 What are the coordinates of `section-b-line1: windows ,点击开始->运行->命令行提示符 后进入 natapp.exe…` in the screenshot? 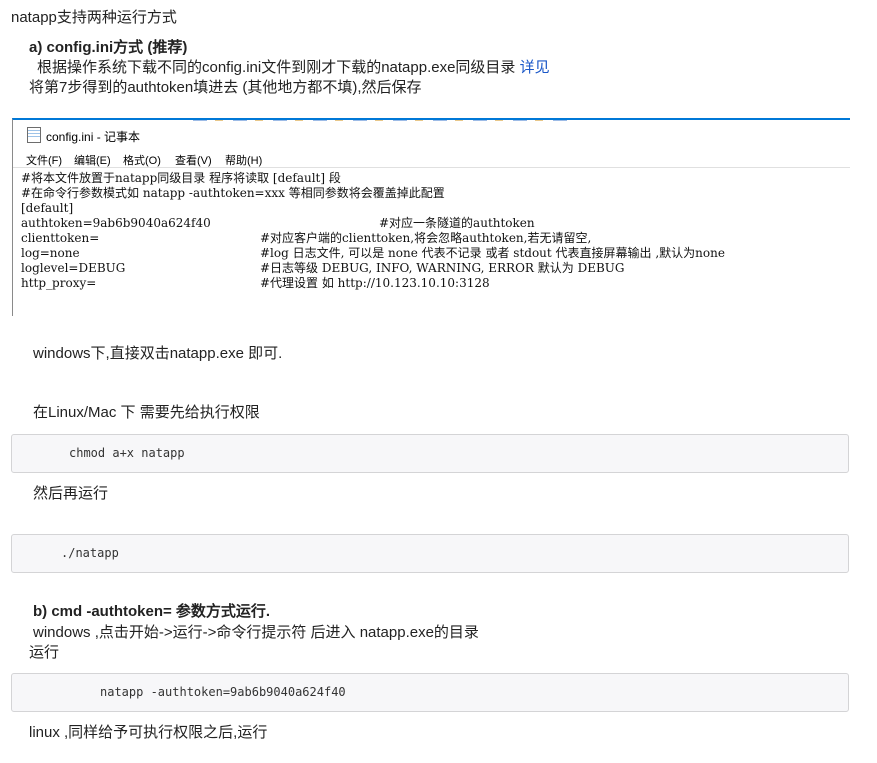 It's located at (256, 632).